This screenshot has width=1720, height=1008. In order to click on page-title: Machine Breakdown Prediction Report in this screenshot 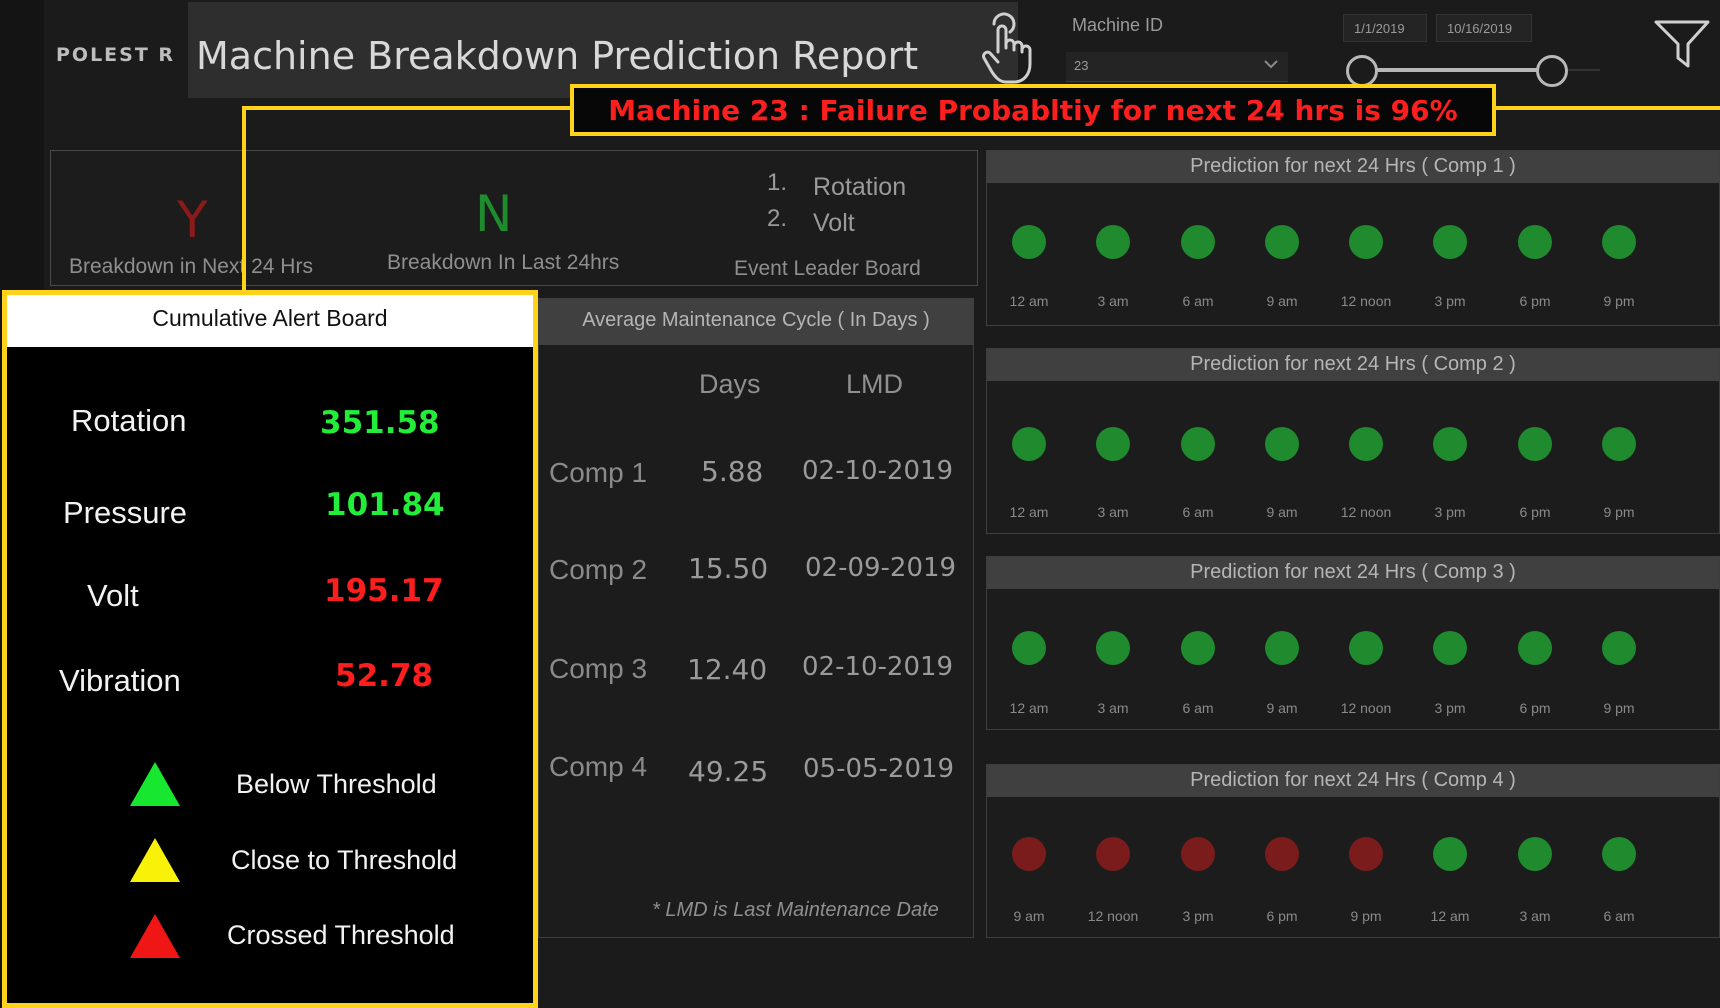, I will do `click(557, 56)`.